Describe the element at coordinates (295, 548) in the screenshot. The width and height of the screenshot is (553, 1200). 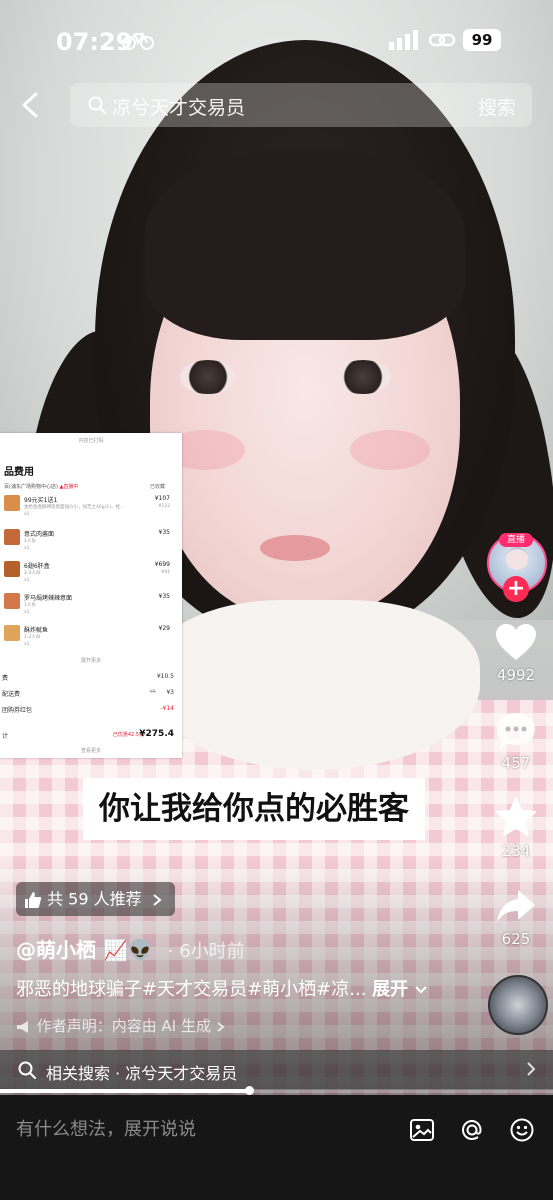
I see `video-mouth` at that location.